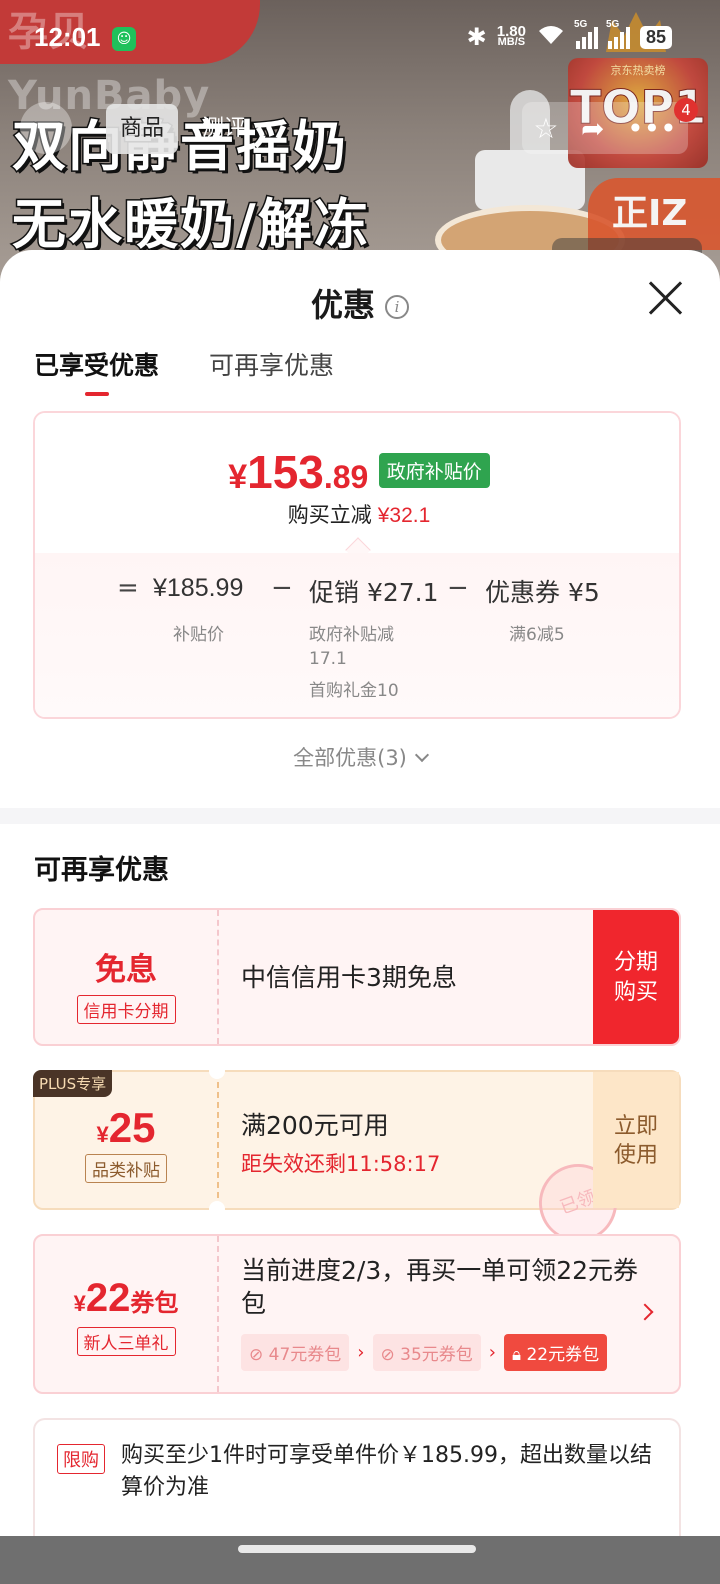  I want to click on system-nav-bar, so click(360, 1560).